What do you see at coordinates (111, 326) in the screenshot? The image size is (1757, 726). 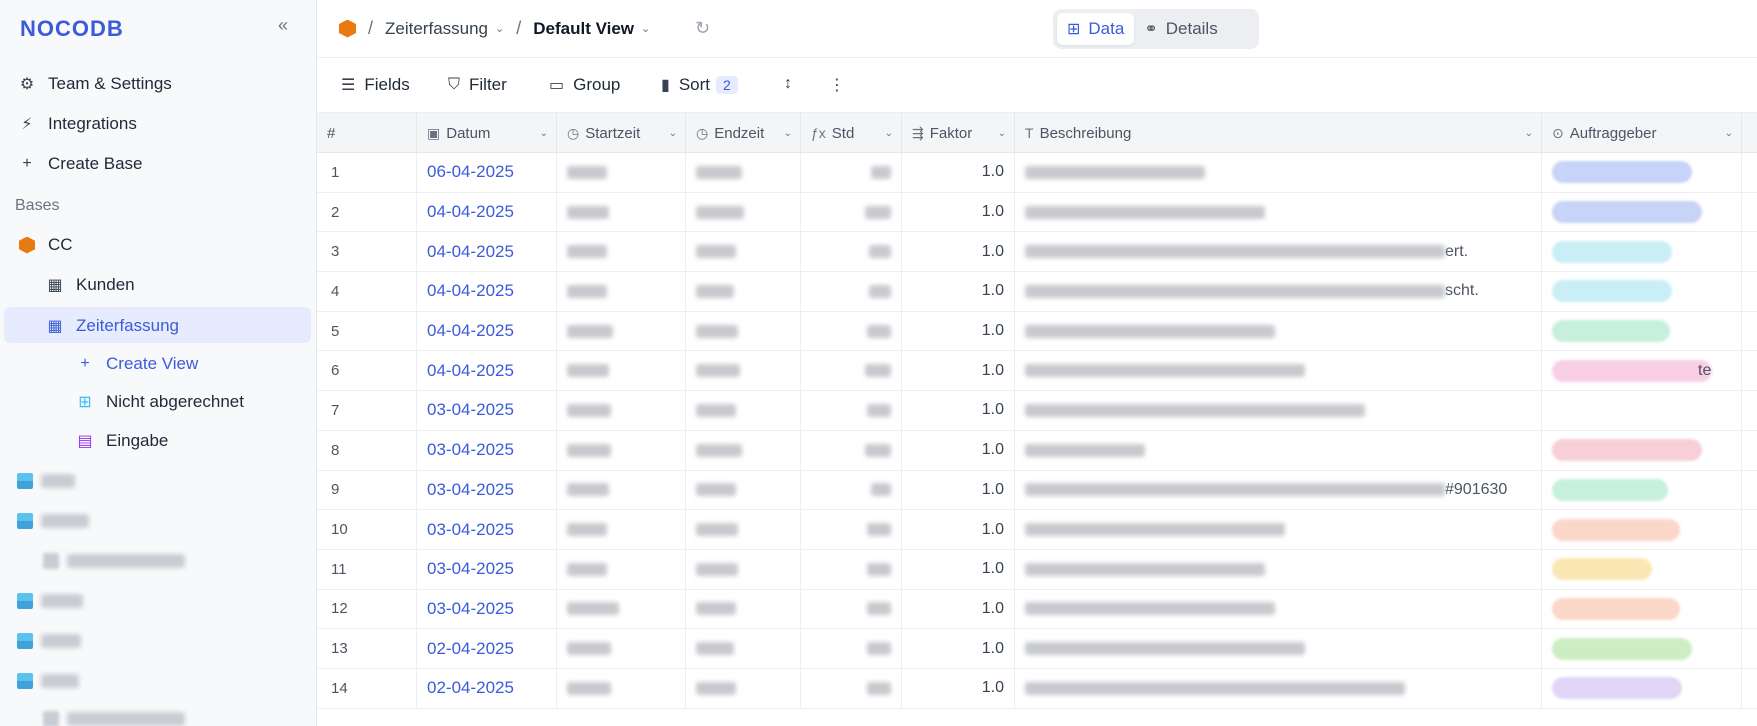 I see `table-zeiterfassung: ▦ Zeiterfassung` at bounding box center [111, 326].